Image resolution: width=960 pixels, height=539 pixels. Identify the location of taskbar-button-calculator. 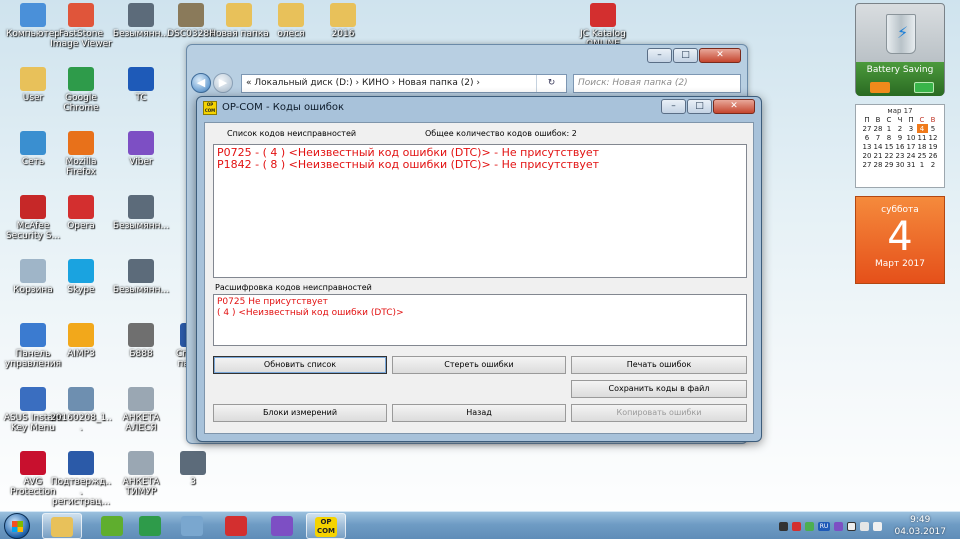
(192, 526).